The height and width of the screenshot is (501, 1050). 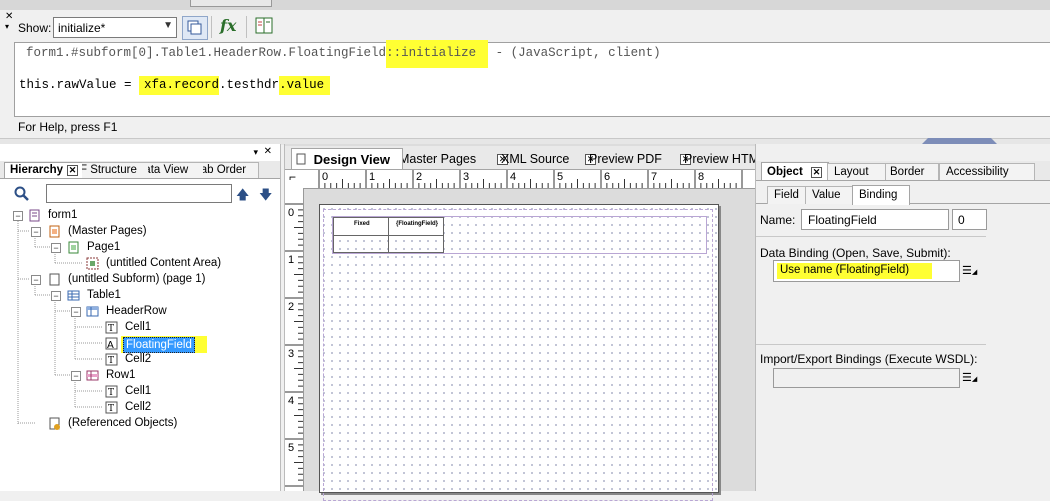 I want to click on script-line-2: this.rawValue = xfa.record.testhdr.value, so click(x=175, y=85).